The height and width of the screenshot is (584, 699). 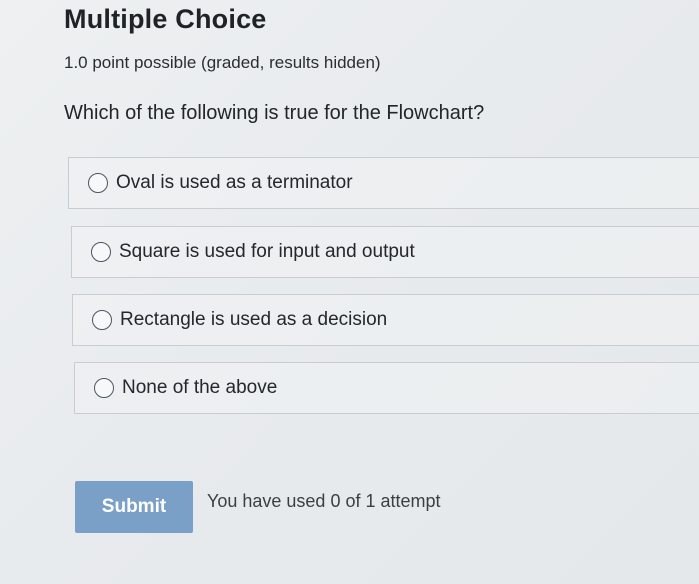 What do you see at coordinates (386, 388) in the screenshot?
I see `choice-option-4: None of the above` at bounding box center [386, 388].